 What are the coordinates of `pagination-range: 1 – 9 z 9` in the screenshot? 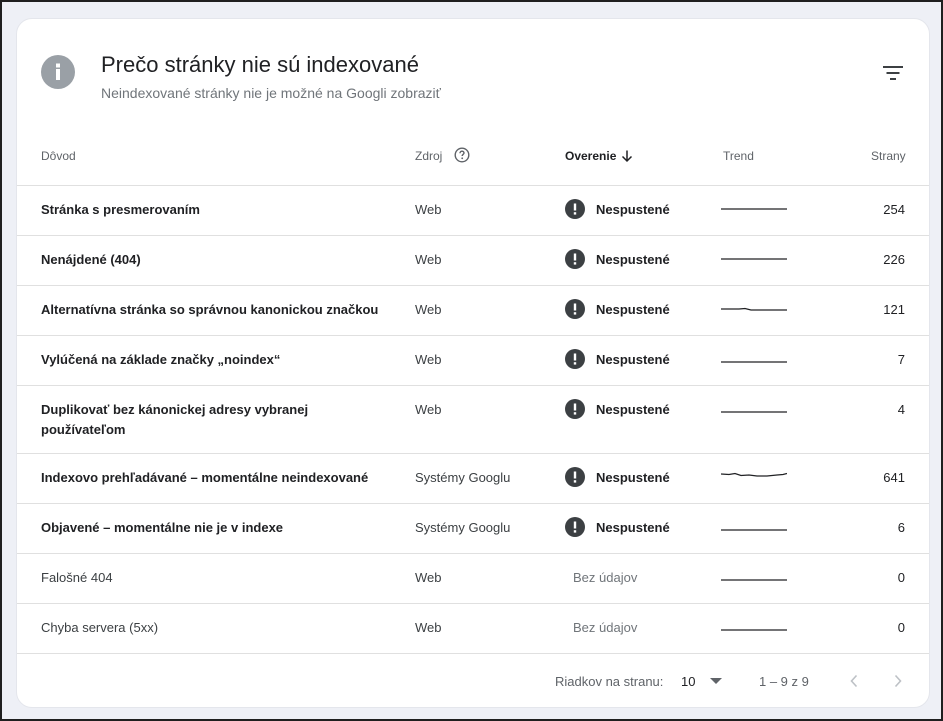 It's located at (784, 681).